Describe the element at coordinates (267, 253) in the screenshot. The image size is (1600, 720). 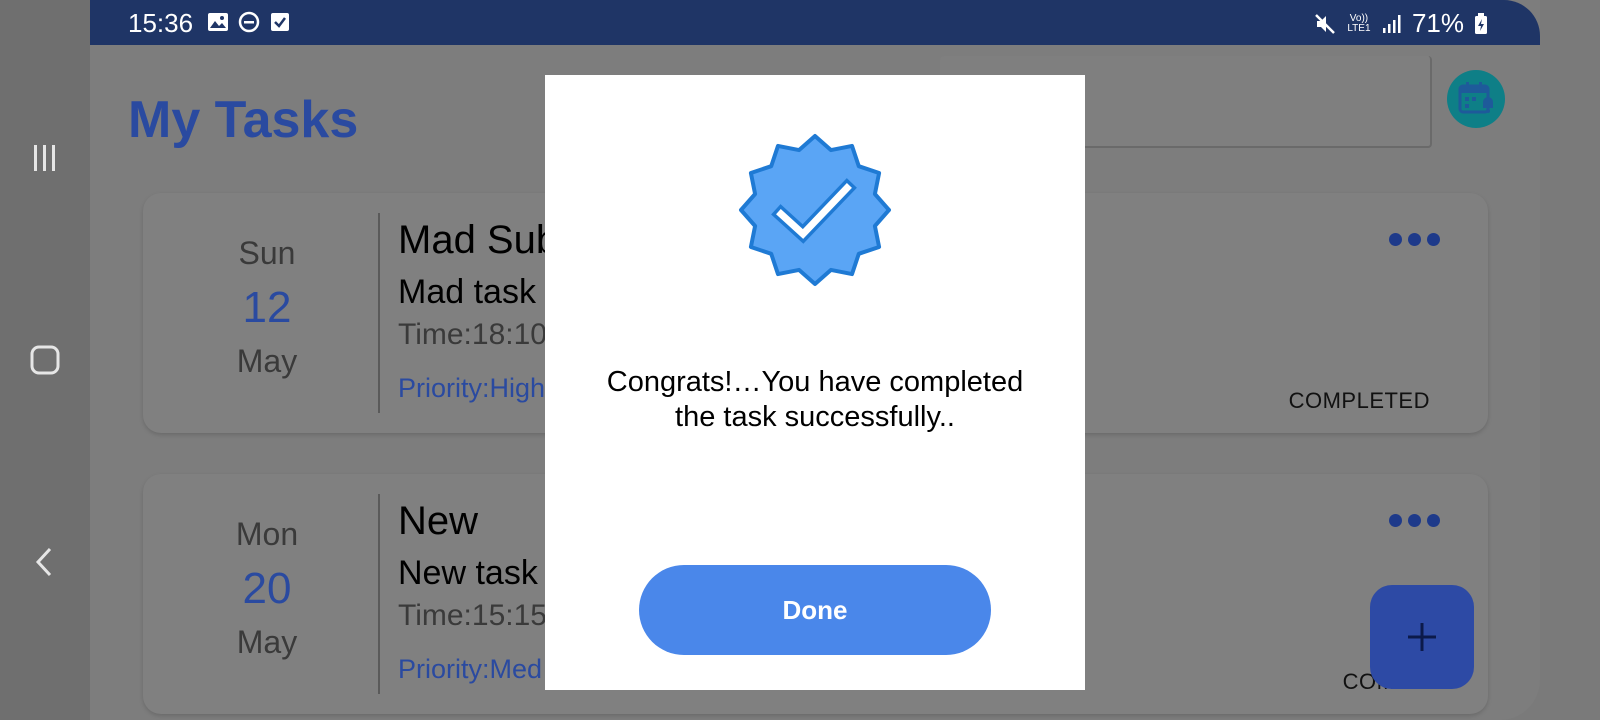
I see `task-day-of-week: Sun` at that location.